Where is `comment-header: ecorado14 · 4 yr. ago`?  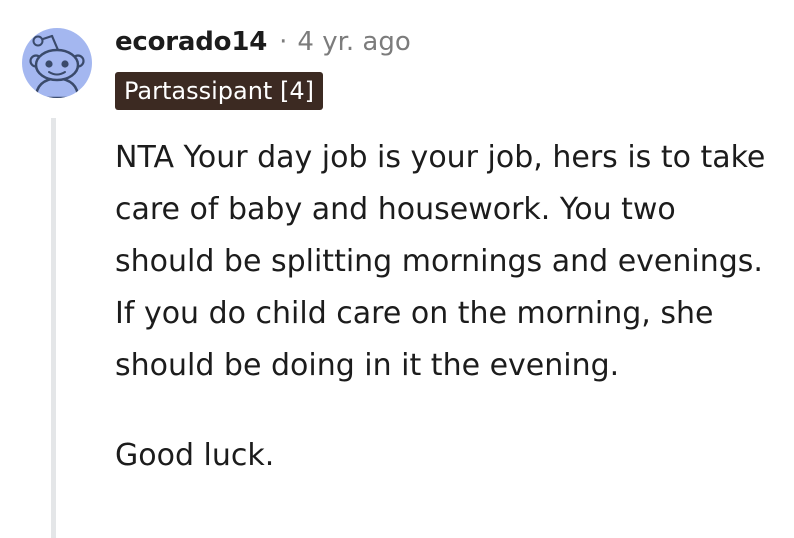 comment-header: ecorado14 · 4 yr. ago is located at coordinates (263, 42).